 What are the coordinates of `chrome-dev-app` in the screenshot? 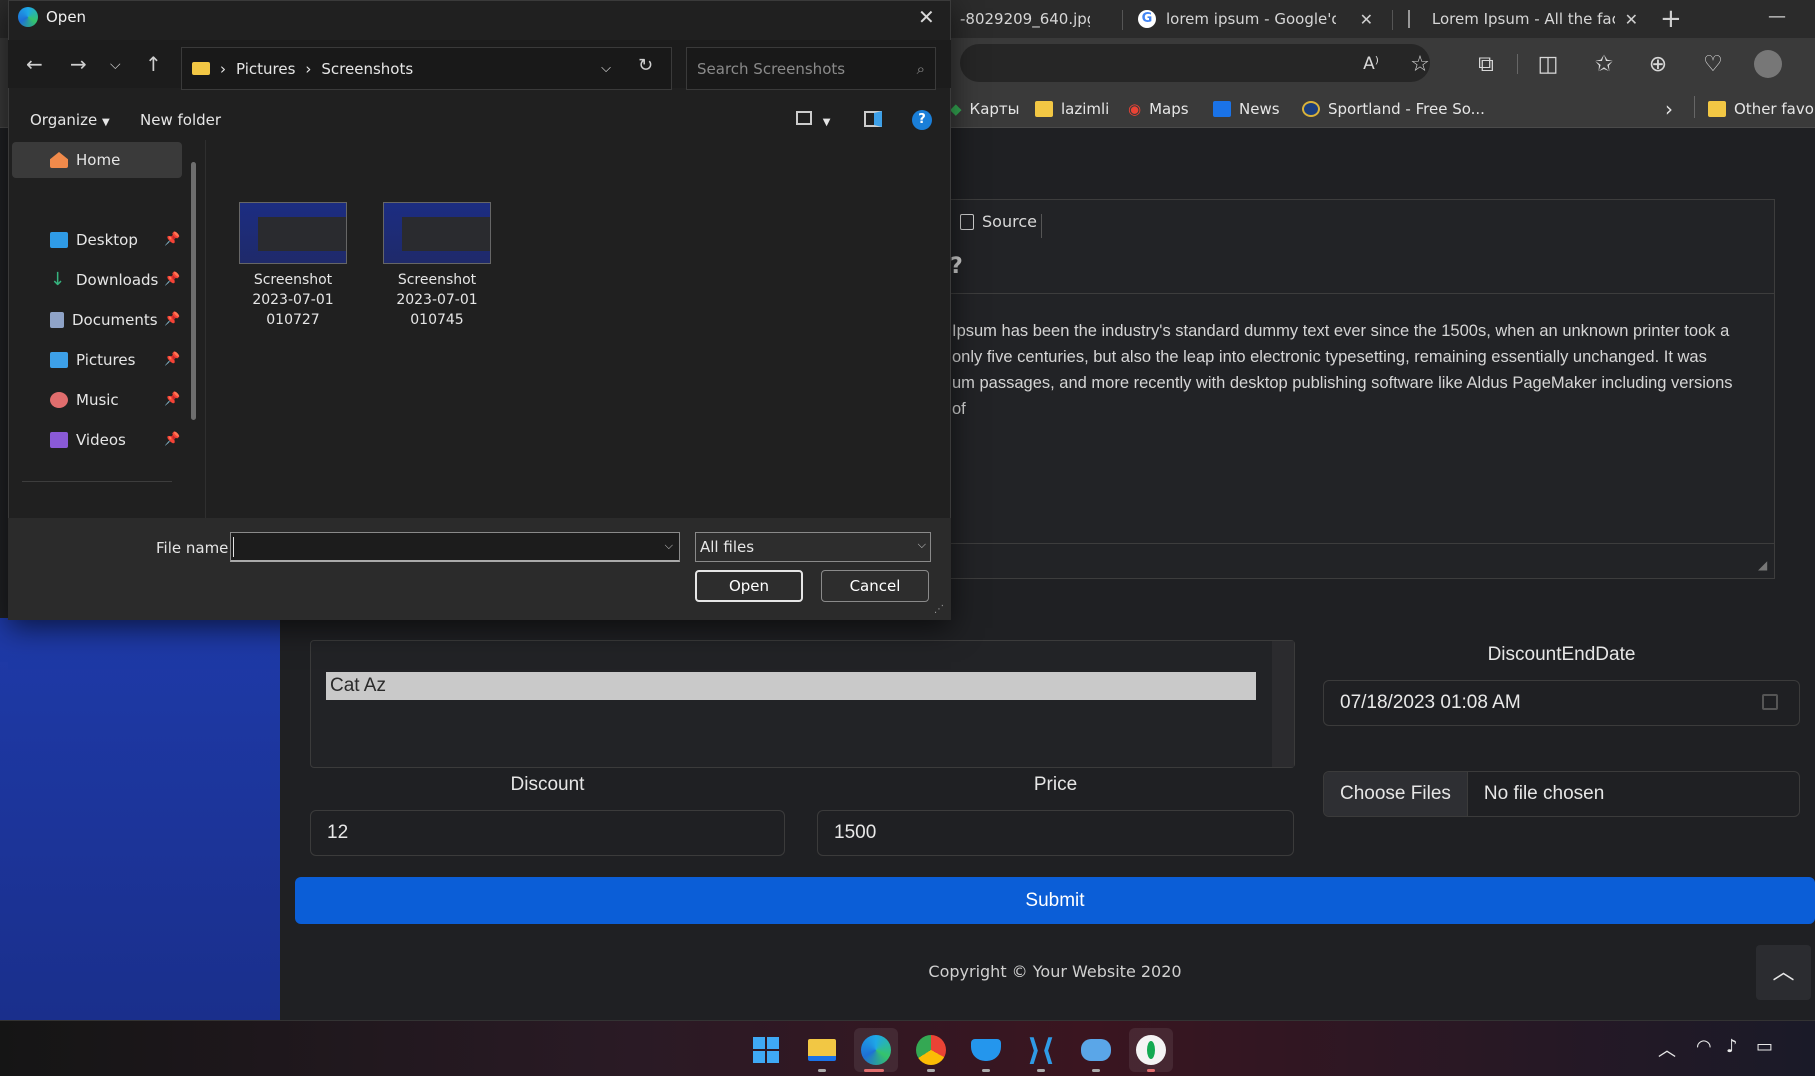 It's located at (931, 1050).